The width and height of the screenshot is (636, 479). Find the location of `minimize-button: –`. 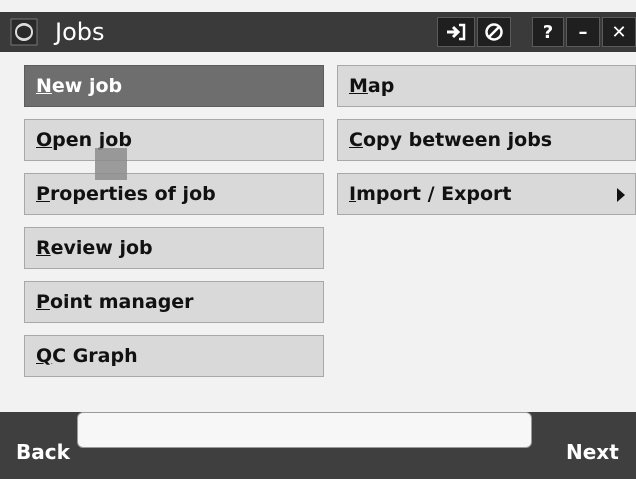

minimize-button: – is located at coordinates (583, 32).